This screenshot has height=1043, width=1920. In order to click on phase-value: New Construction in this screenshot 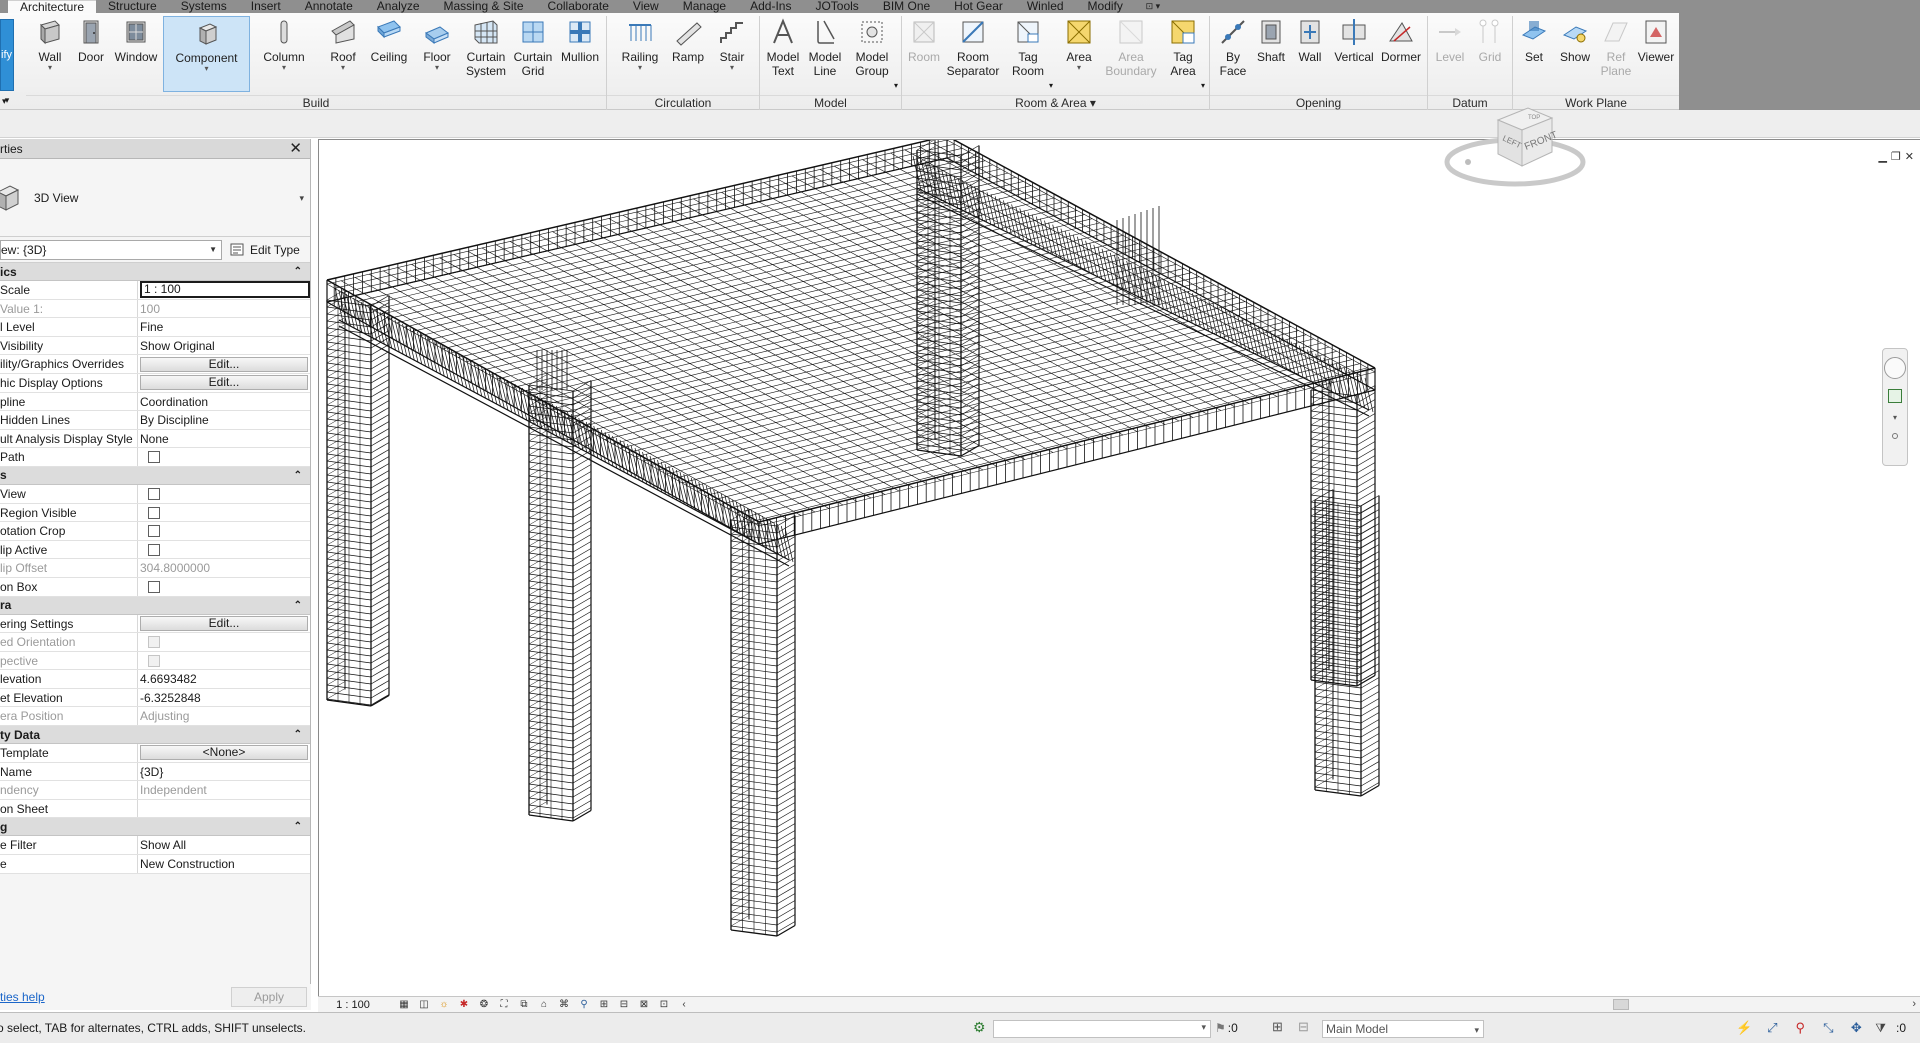, I will do `click(224, 864)`.